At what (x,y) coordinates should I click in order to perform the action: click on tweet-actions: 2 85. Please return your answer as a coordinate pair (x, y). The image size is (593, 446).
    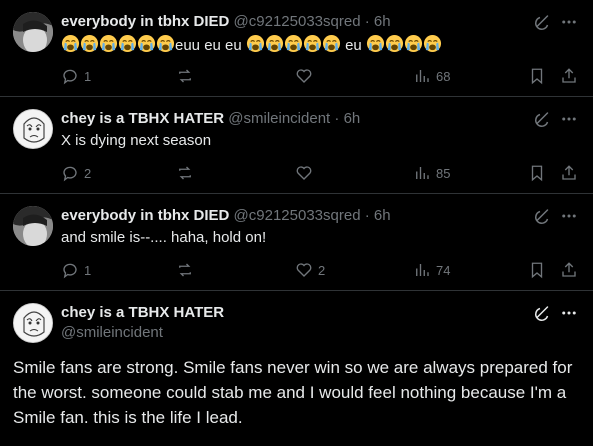
    Looking at the image, I should click on (323, 173).